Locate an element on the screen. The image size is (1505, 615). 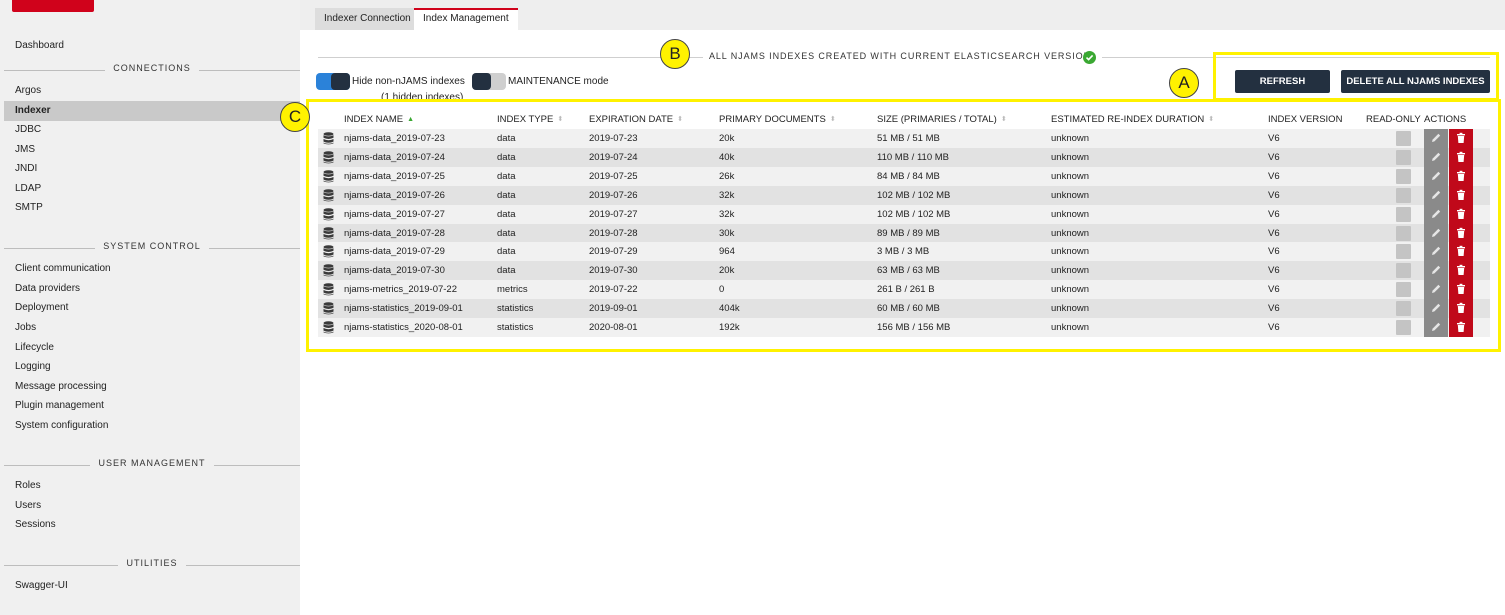
maintenance-mode-toggle is located at coordinates (489, 81).